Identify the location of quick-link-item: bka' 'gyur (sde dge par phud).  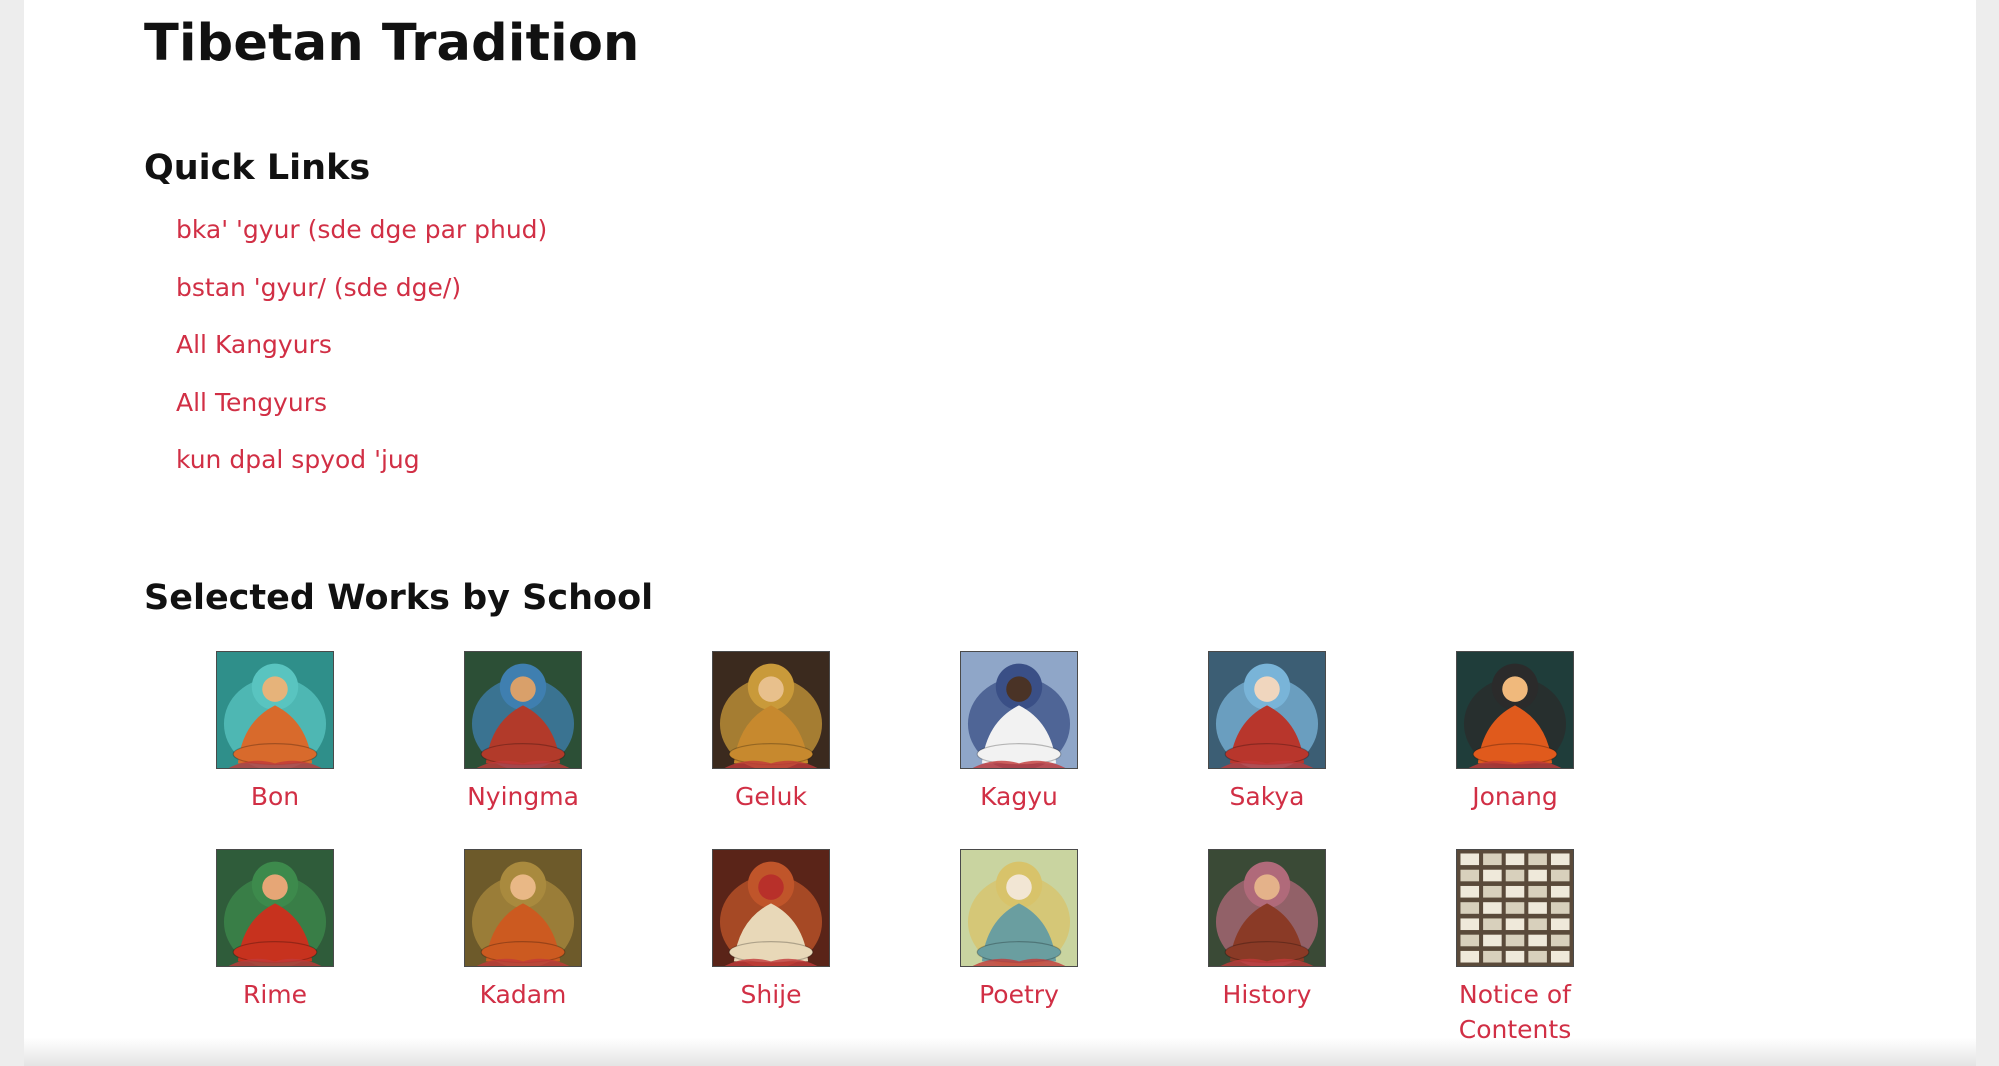
(361, 241).